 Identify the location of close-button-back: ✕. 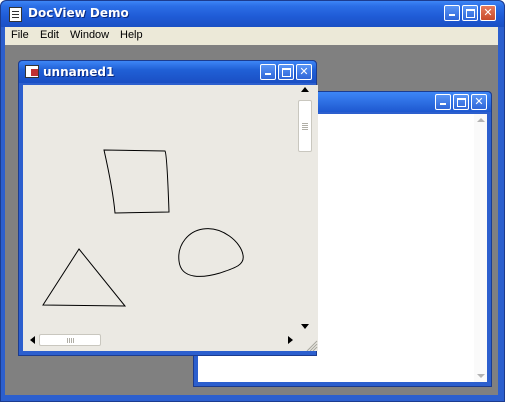
(479, 102).